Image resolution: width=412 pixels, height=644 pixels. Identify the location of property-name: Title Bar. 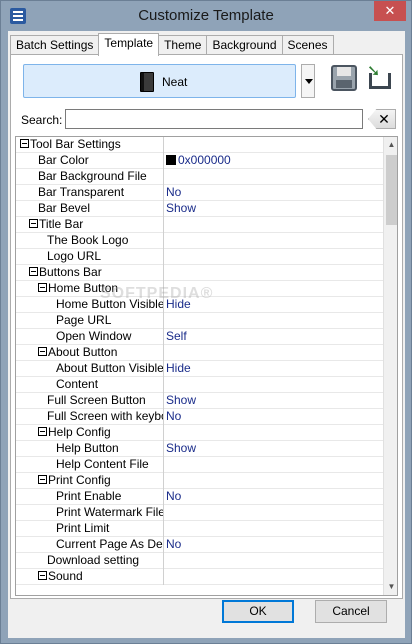
(90, 225).